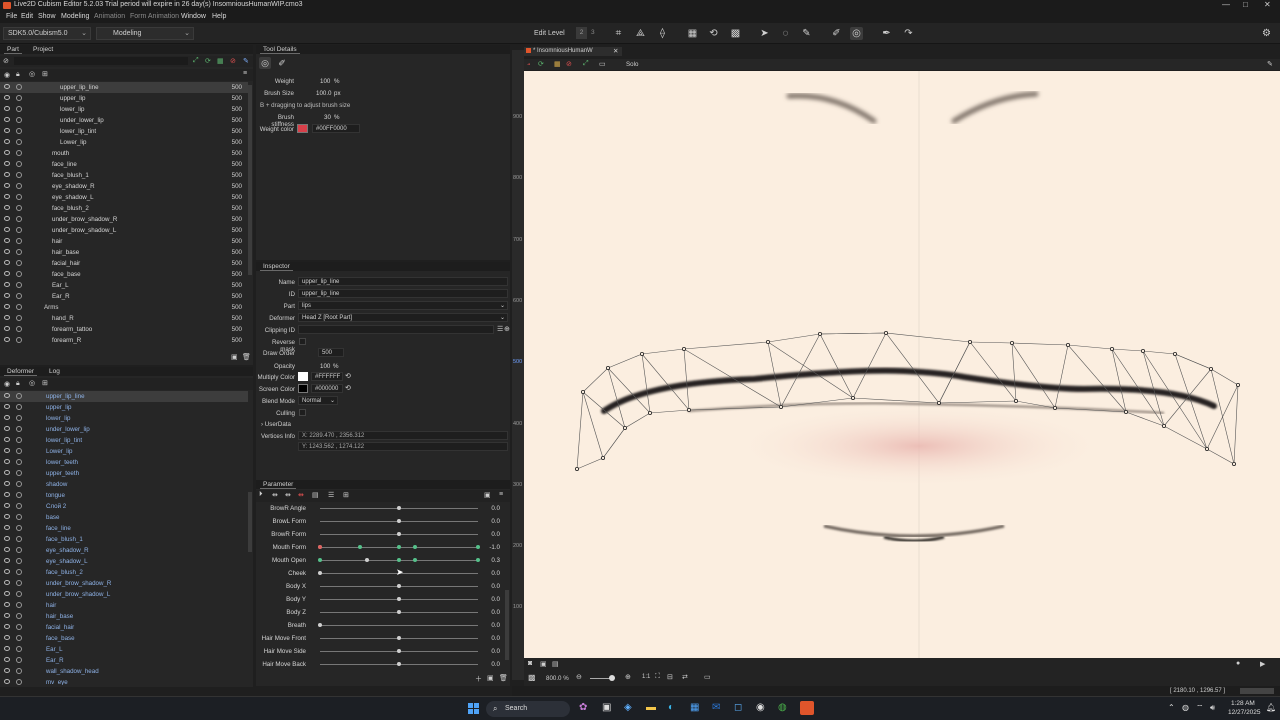  Describe the element at coordinates (381, 560) in the screenshot. I see `parameter-row: Mouth Open 0.3` at that location.